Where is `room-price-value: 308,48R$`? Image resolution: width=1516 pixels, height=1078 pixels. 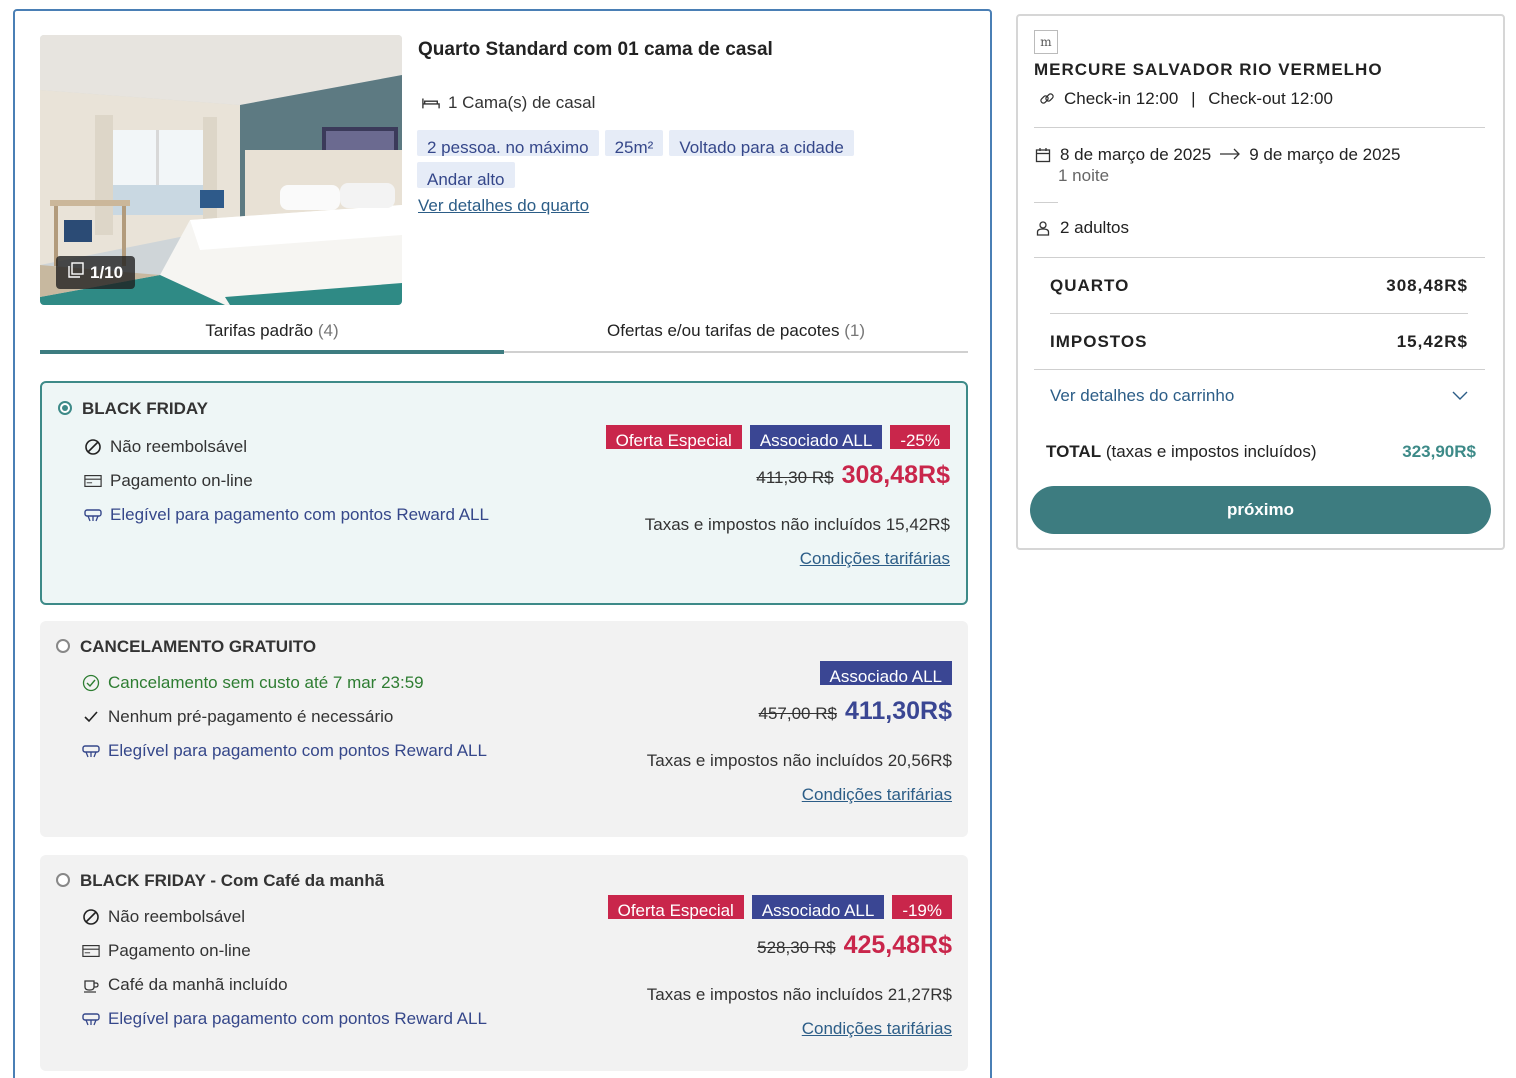 room-price-value: 308,48R$ is located at coordinates (1427, 285).